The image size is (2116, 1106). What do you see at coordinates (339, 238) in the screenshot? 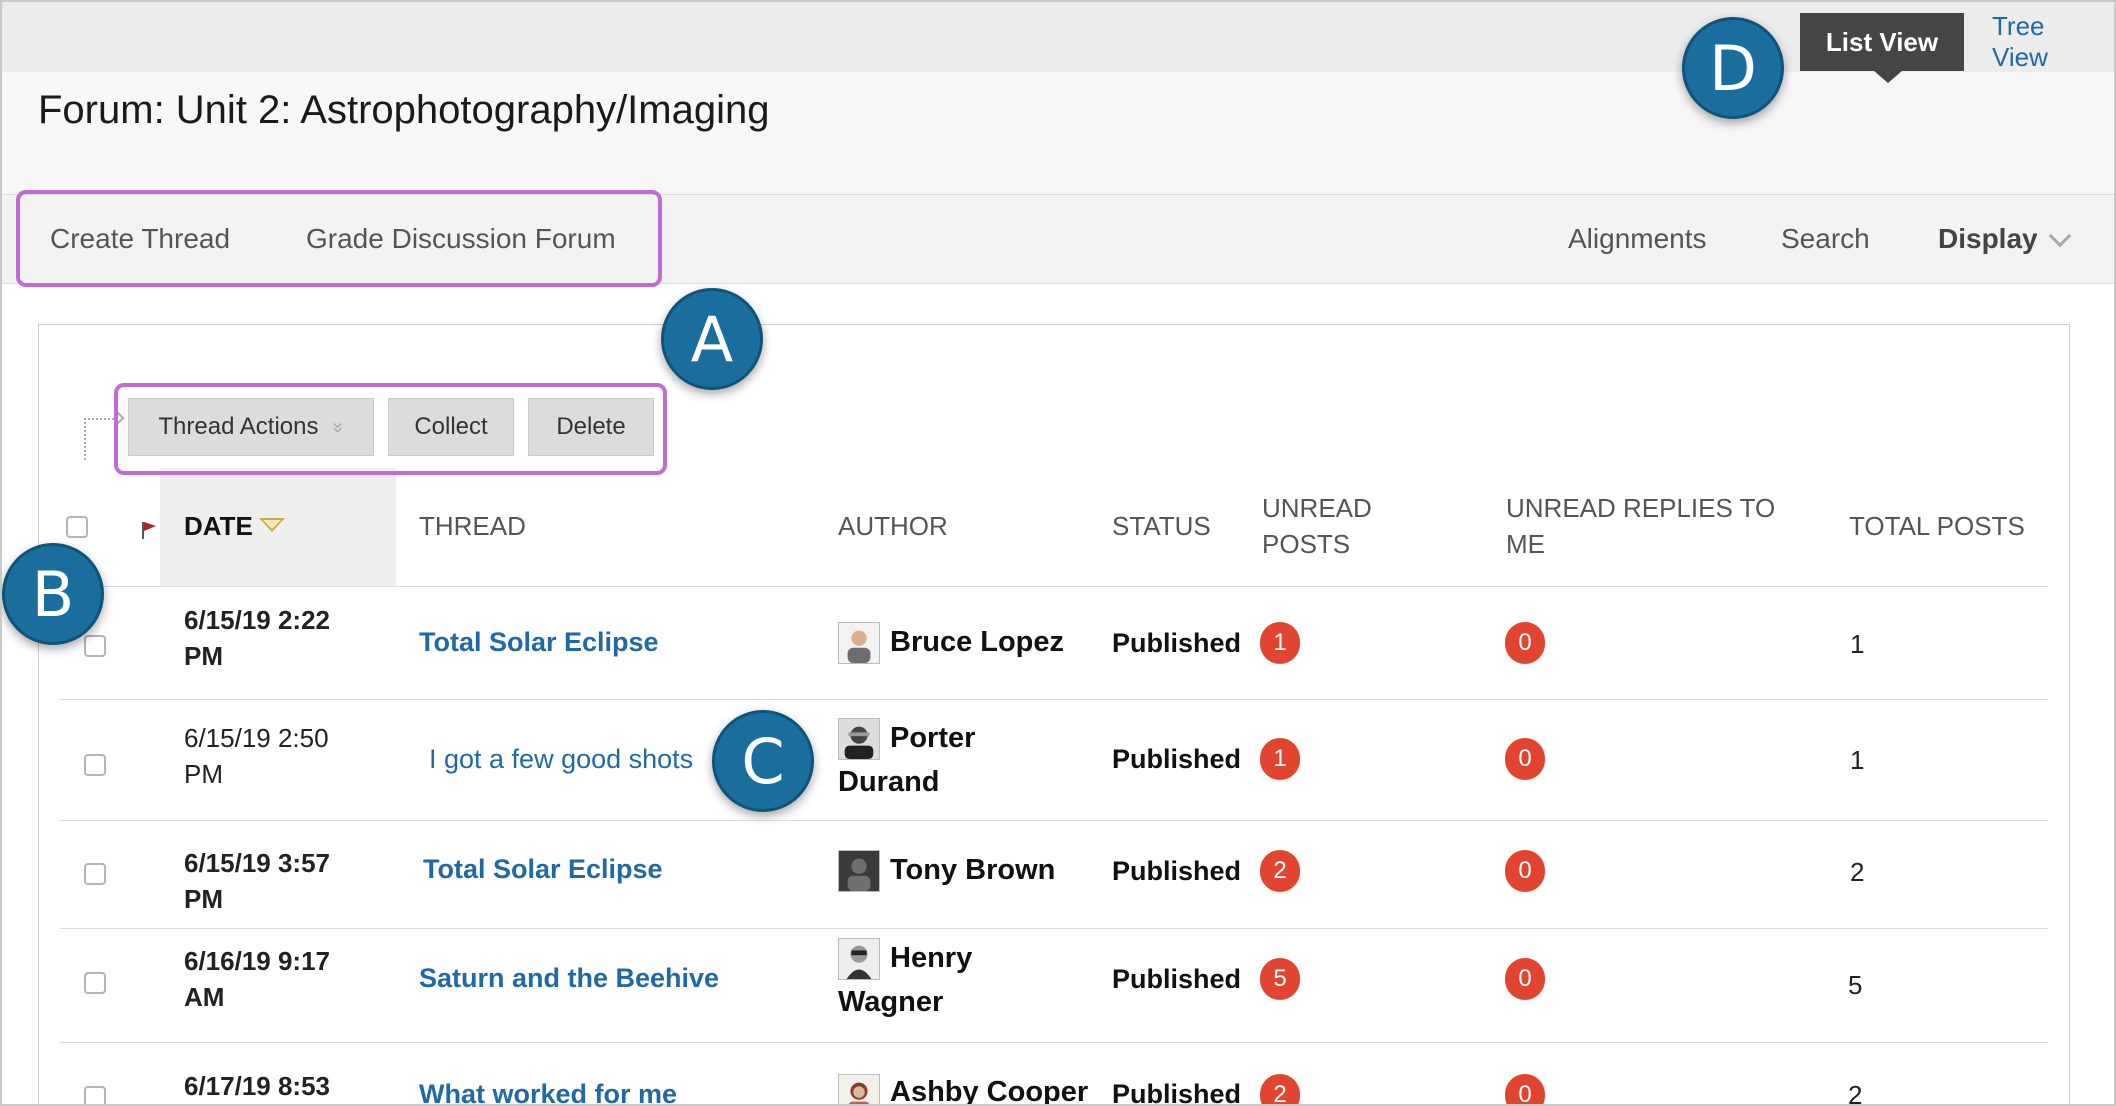
I see `highlight-action-bar` at bounding box center [339, 238].